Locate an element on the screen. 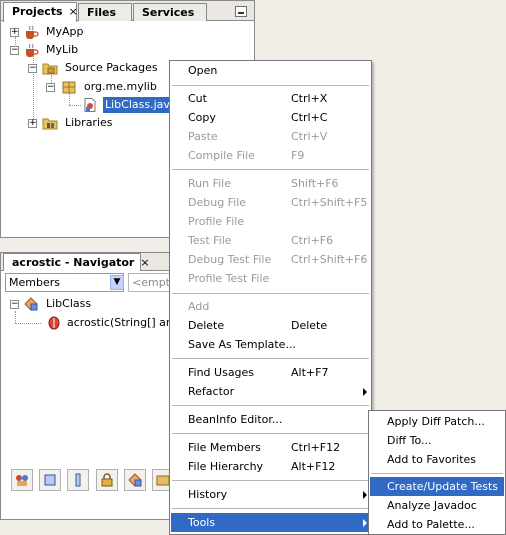 The height and width of the screenshot is (535, 506). inherited-members-icon is located at coordinates (22, 480).